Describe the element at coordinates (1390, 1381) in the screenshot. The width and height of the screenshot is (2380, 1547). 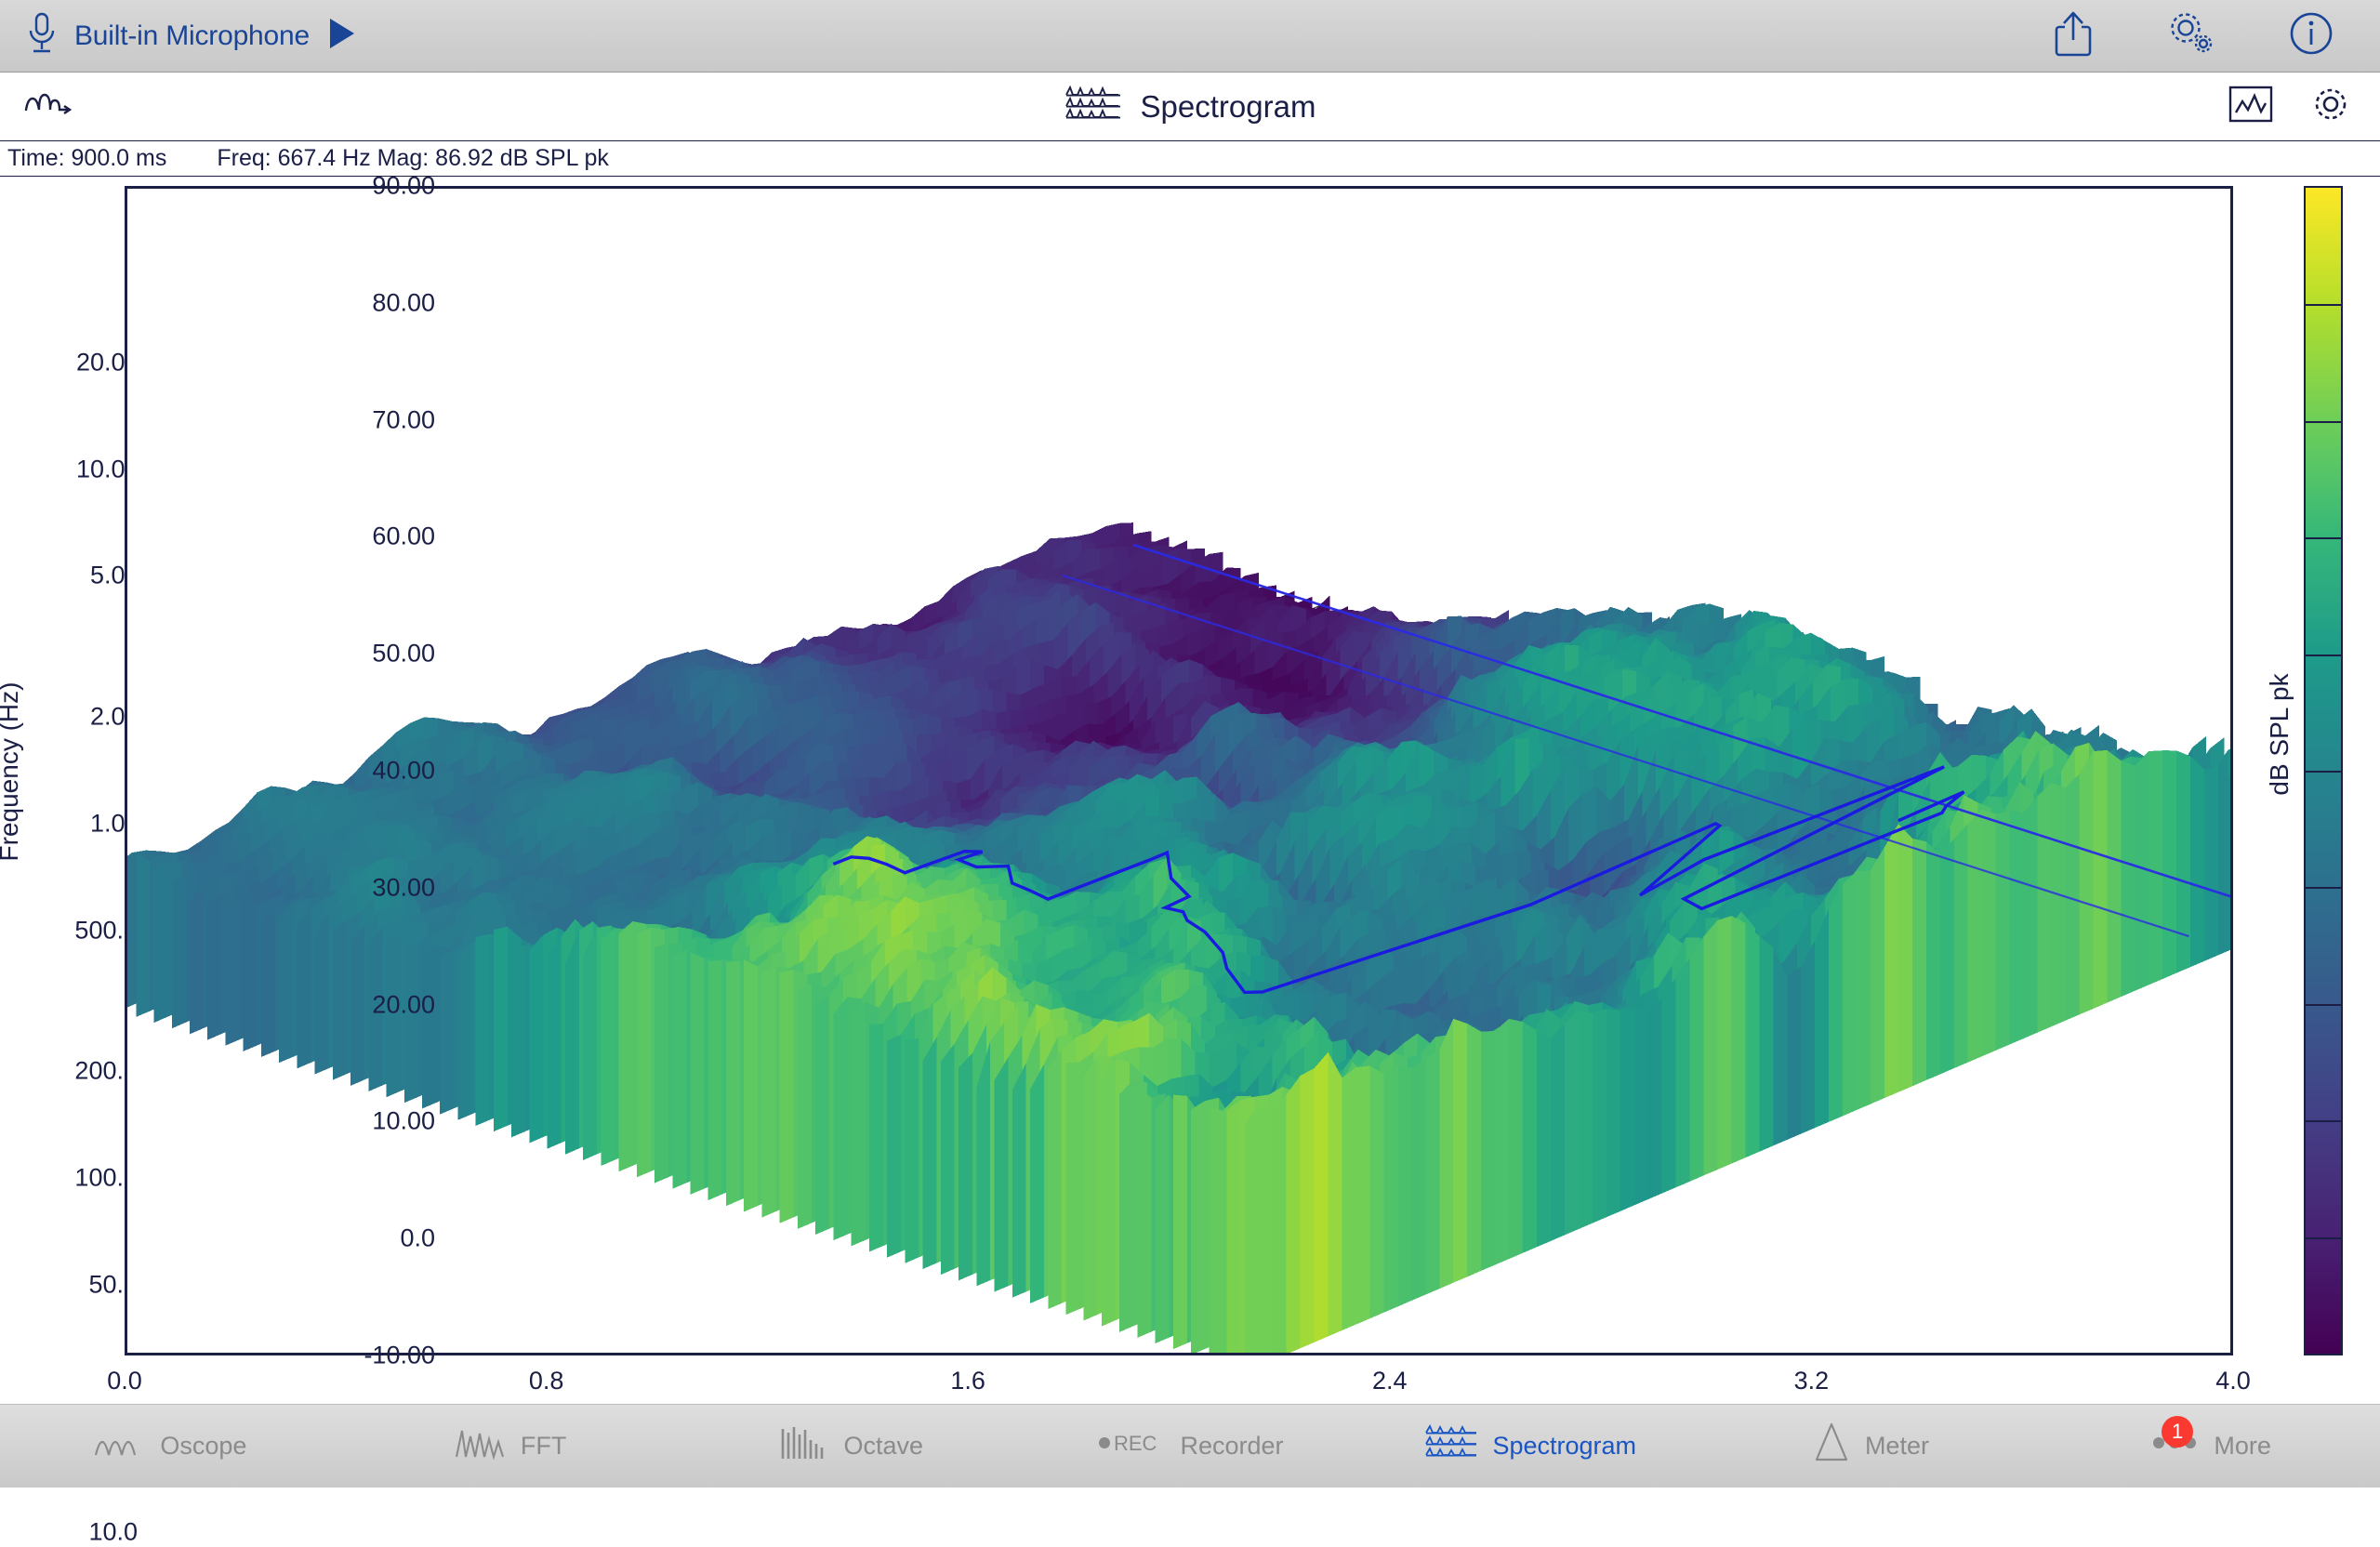
I see `x-axis-tick: 2.4` at that location.